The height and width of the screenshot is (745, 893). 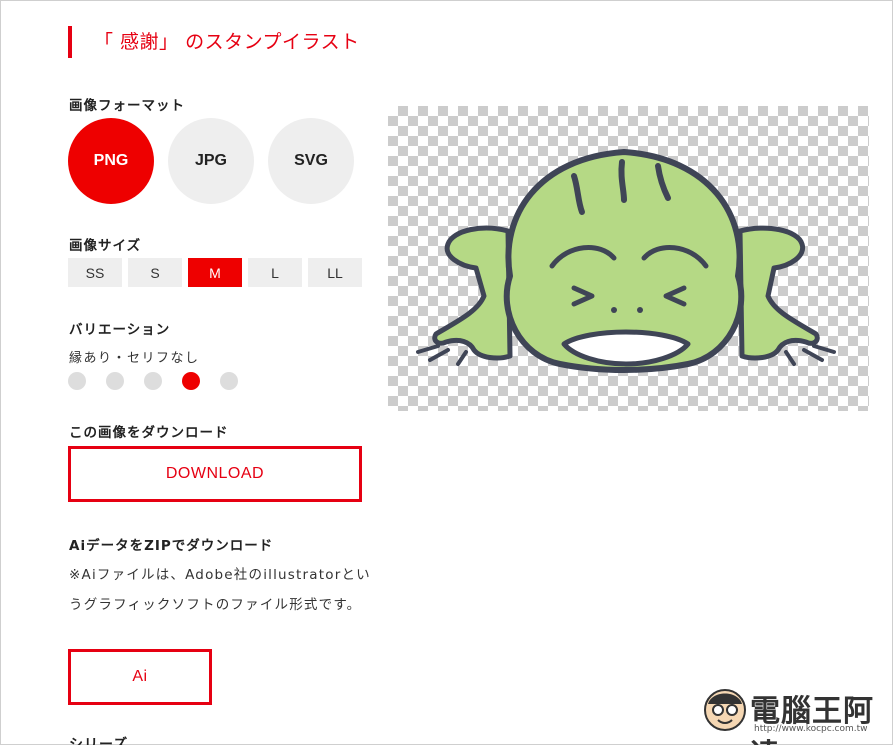 What do you see at coordinates (99, 741) in the screenshot?
I see `series-label: シリーズ` at bounding box center [99, 741].